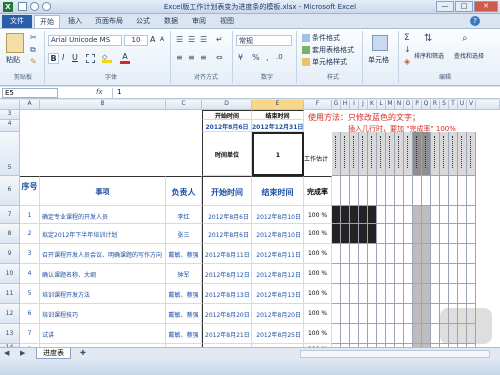  What do you see at coordinates (267, 57) in the screenshot?
I see `comma-icon: ,` at bounding box center [267, 57].